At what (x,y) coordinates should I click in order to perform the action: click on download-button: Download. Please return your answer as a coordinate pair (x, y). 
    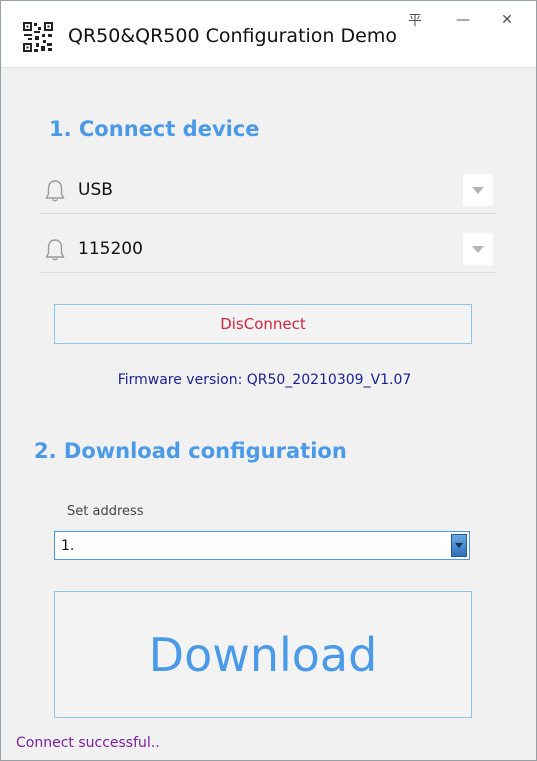
    Looking at the image, I should click on (263, 654).